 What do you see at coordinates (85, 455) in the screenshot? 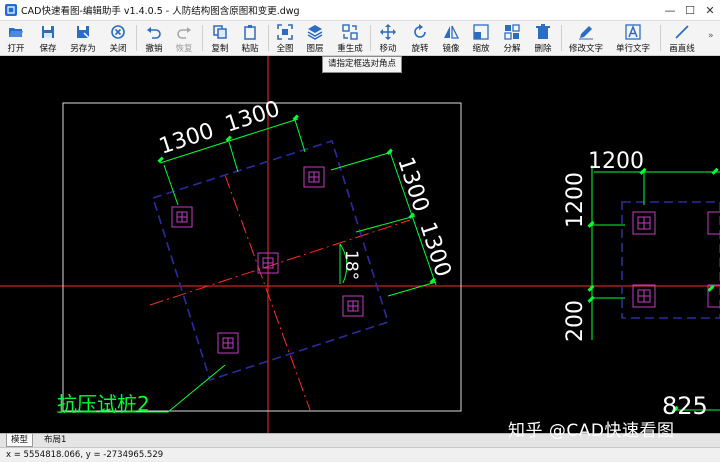
I see `cursor-coordinates: x = 5554818.066, y = -2734965.529` at bounding box center [85, 455].